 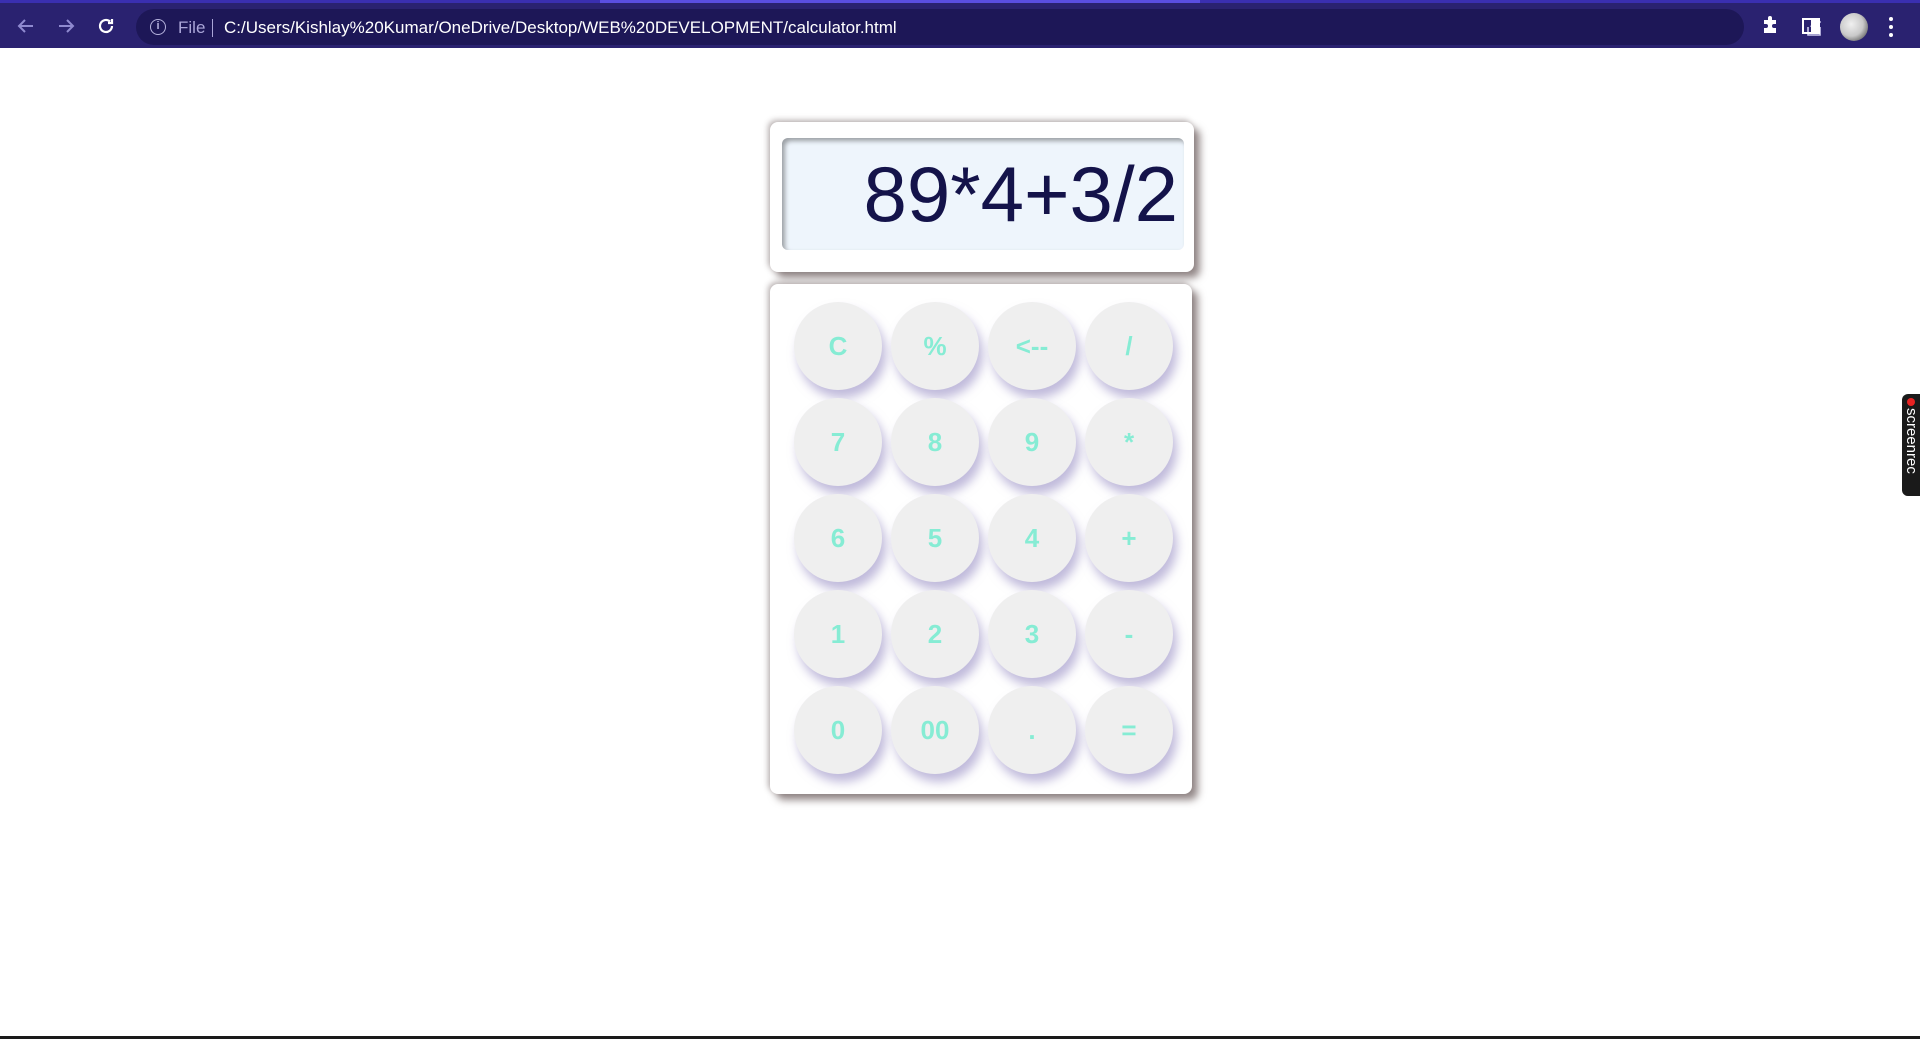 I want to click on address-separator, so click(x=212, y=28).